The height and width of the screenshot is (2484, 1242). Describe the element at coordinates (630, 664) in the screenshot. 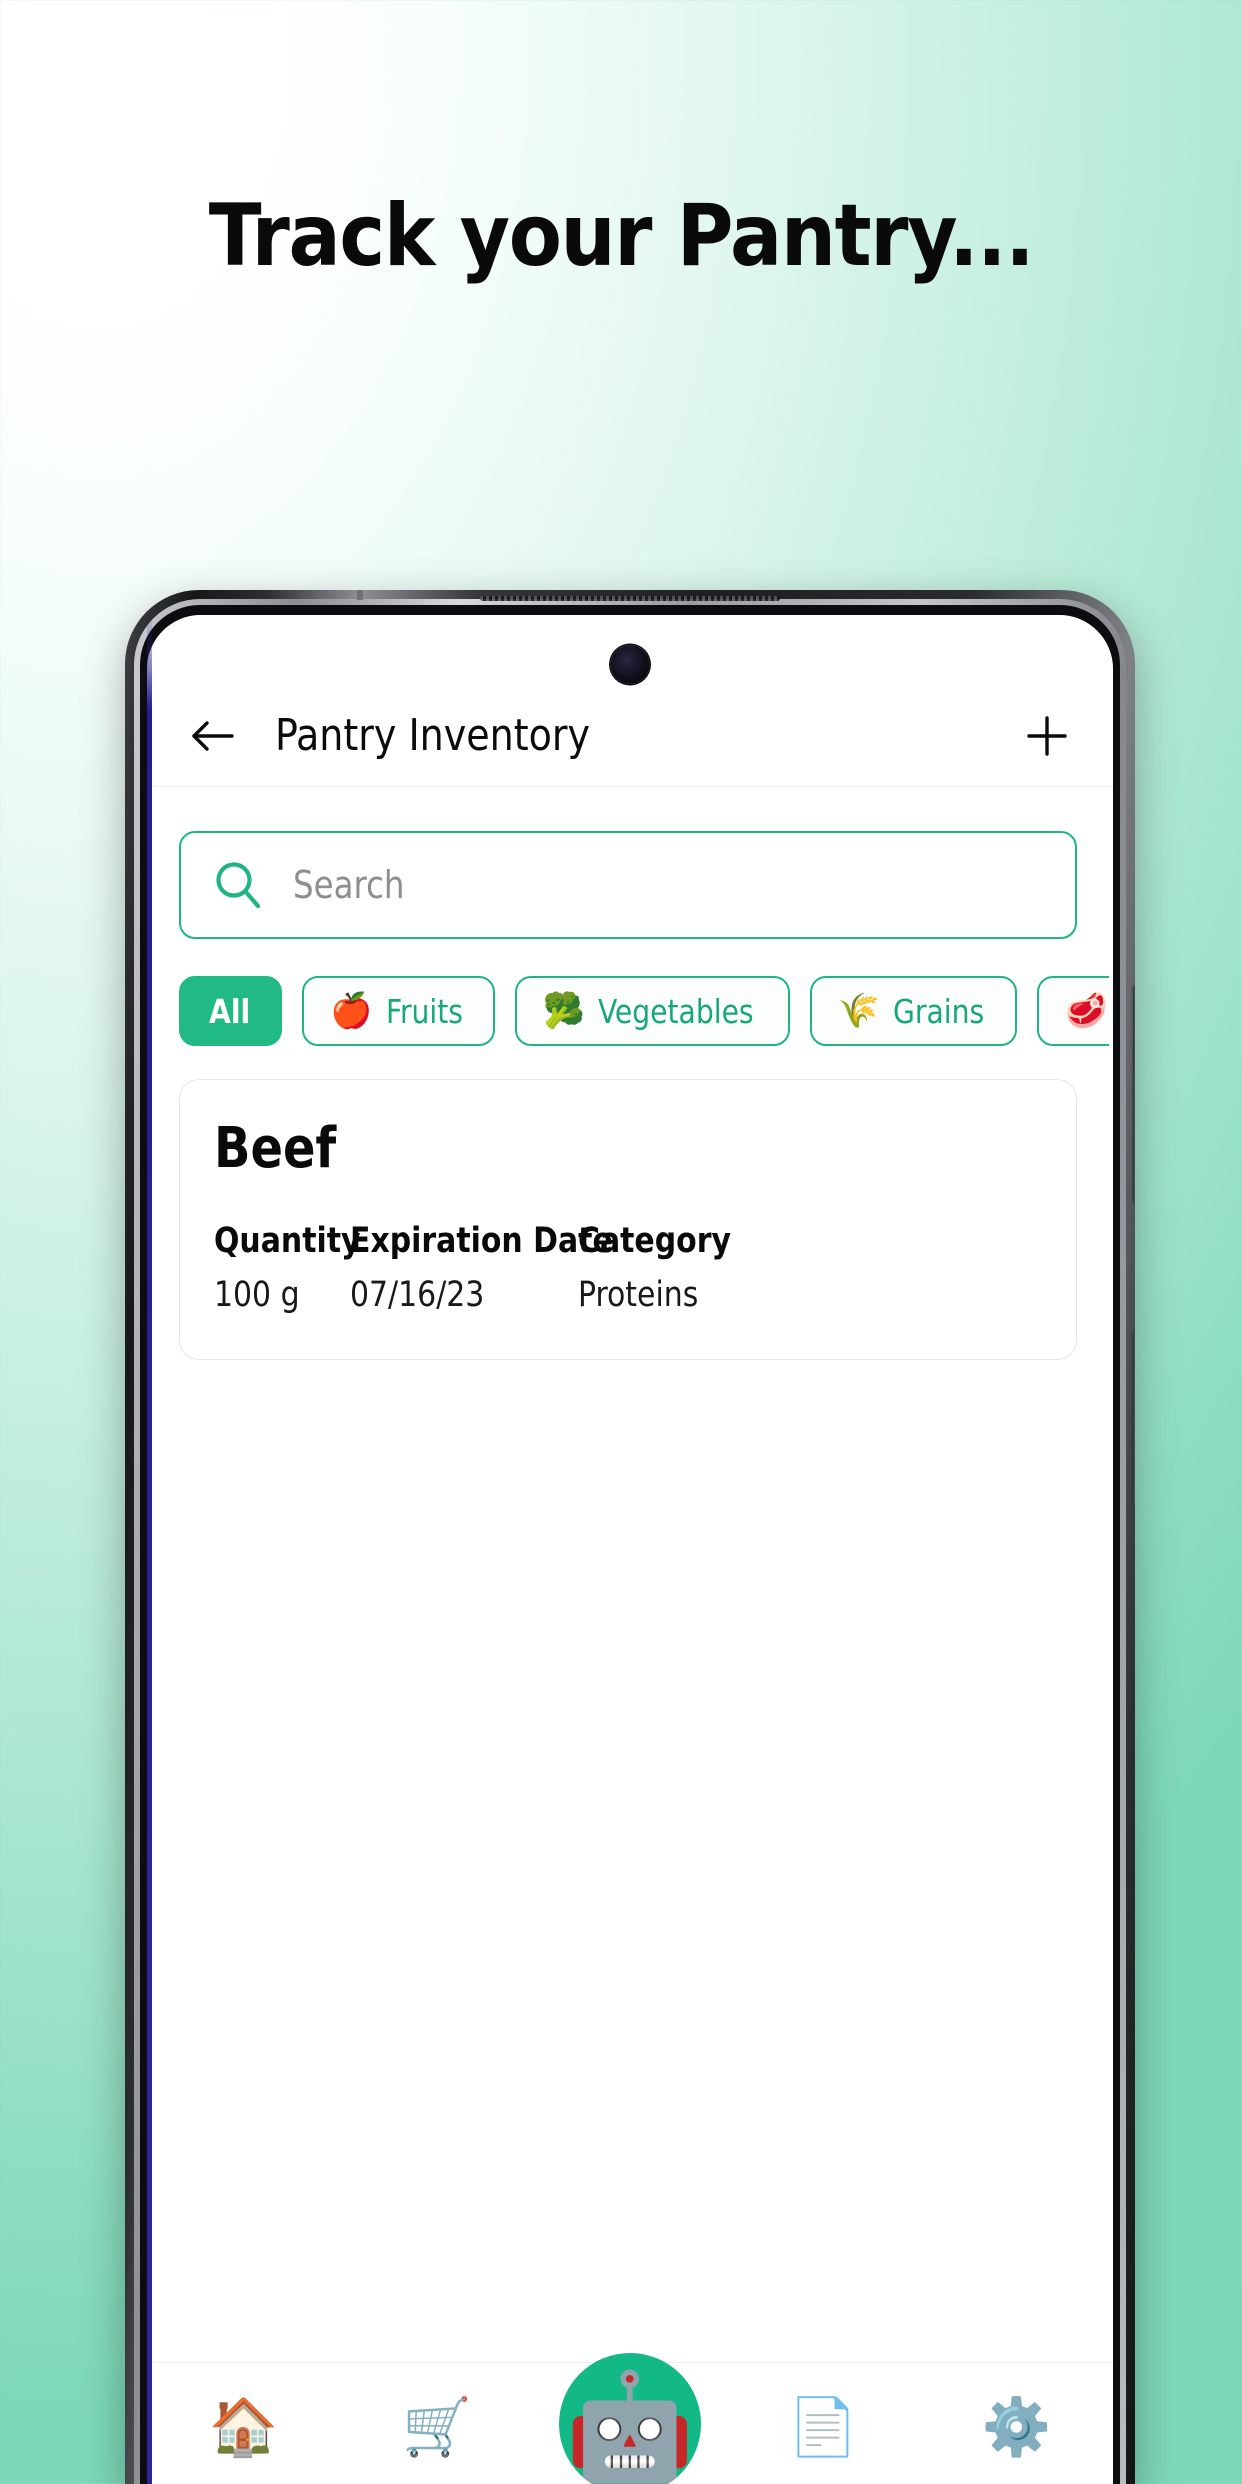

I see `front-camera-icon` at that location.